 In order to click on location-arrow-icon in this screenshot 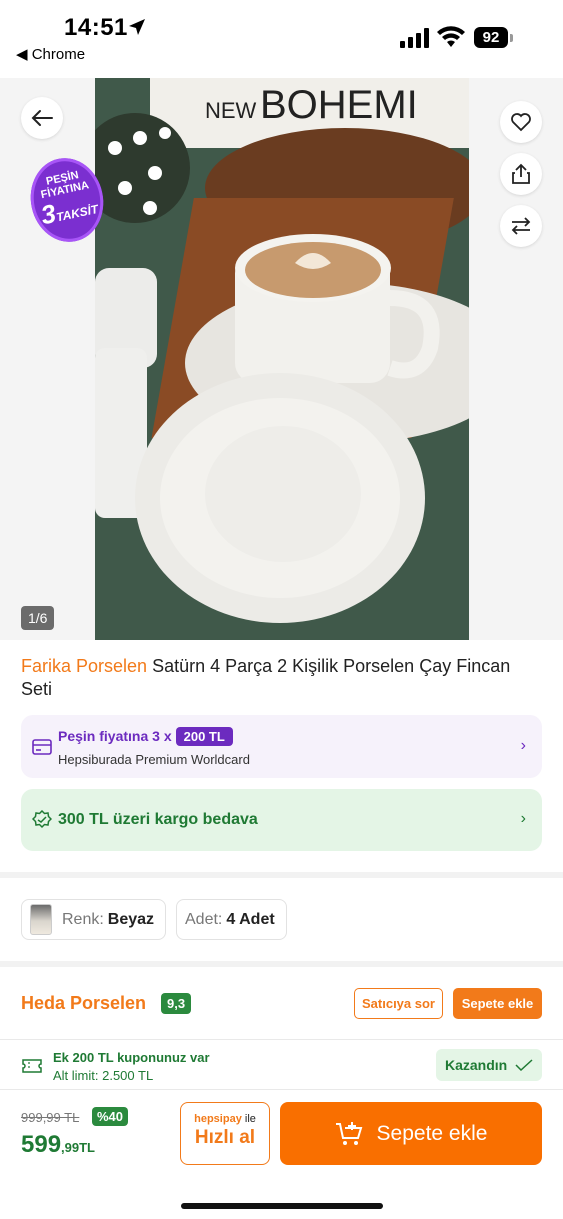, I will do `click(137, 27)`.